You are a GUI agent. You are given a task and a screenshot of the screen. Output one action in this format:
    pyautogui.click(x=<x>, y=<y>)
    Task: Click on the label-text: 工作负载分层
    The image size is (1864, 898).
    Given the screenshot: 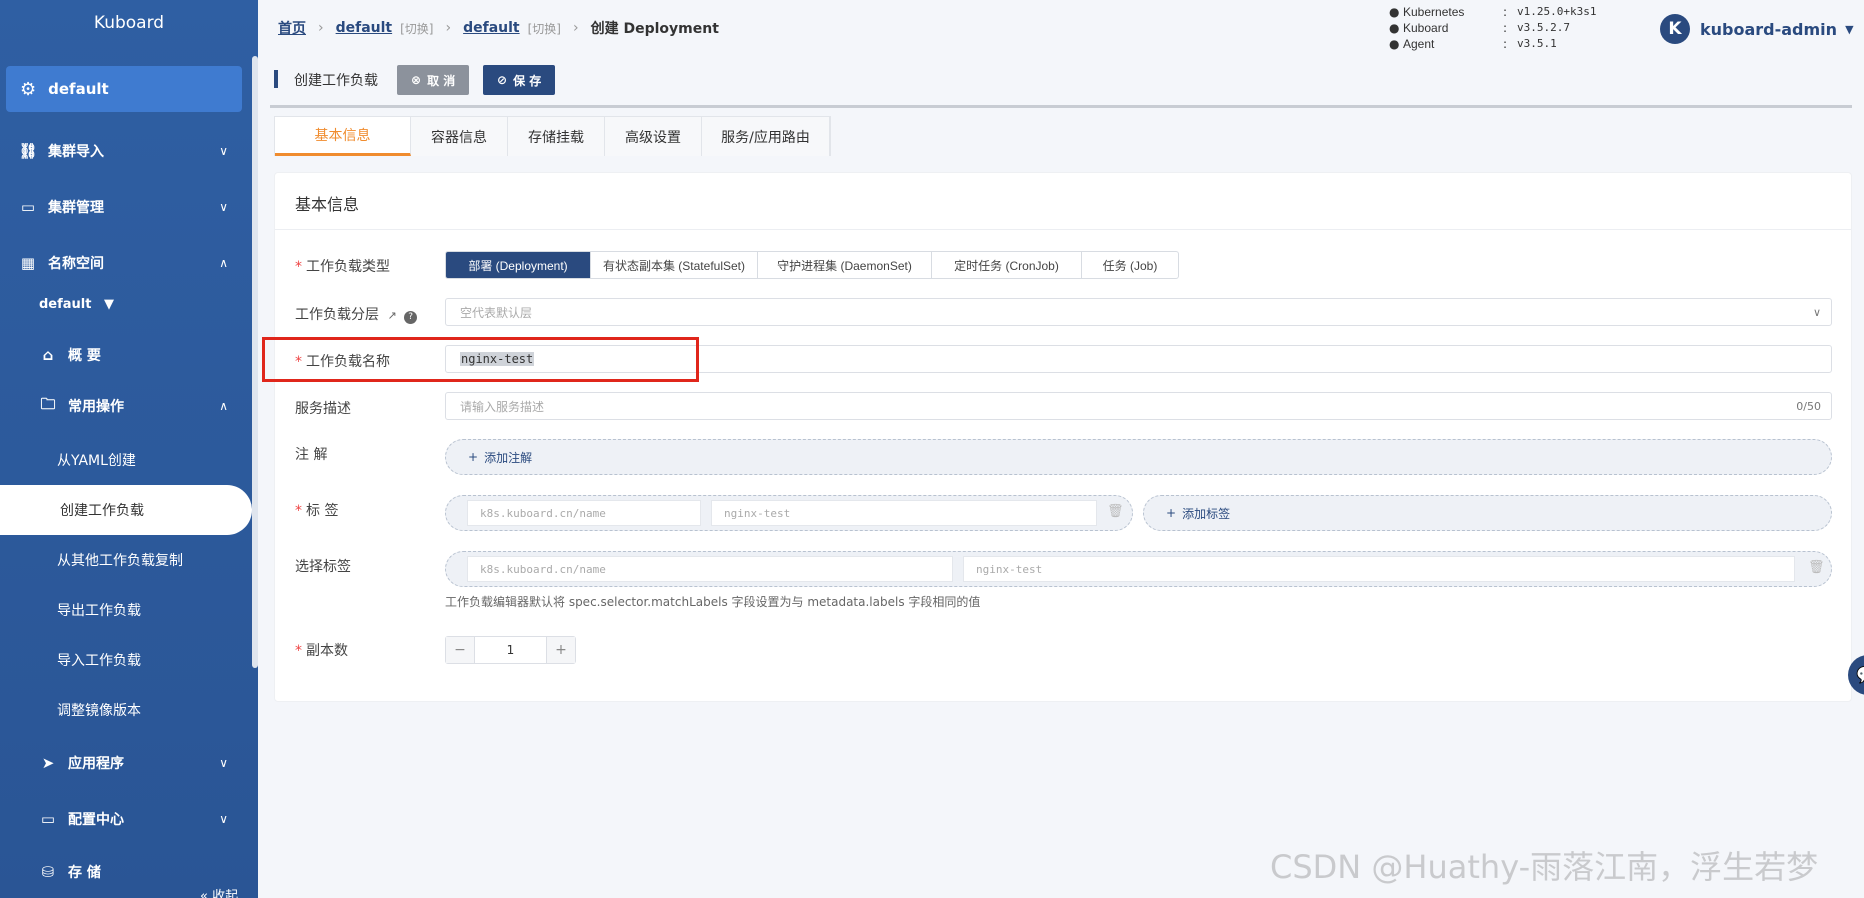 What is the action you would take?
    pyautogui.click(x=337, y=315)
    